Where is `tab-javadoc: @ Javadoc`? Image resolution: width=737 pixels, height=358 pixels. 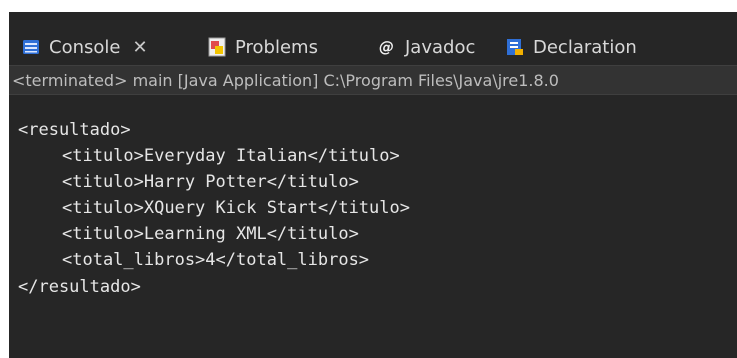 tab-javadoc: @ Javadoc is located at coordinates (426, 47).